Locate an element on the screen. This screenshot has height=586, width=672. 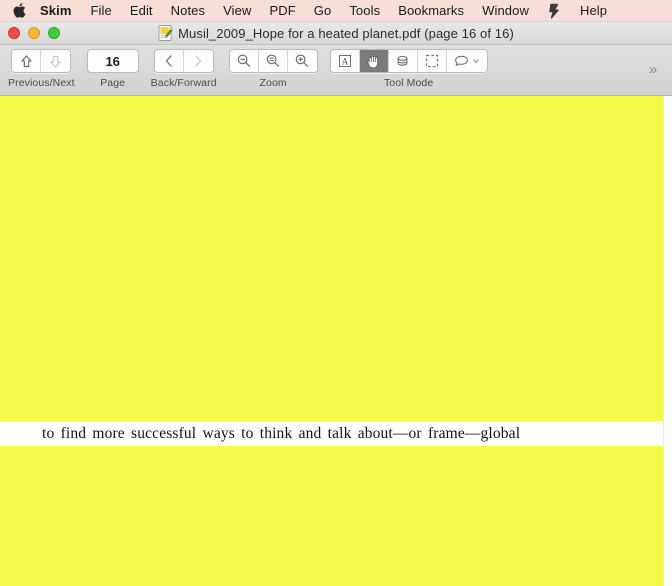
menu-item-window: Window is located at coordinates (505, 11).